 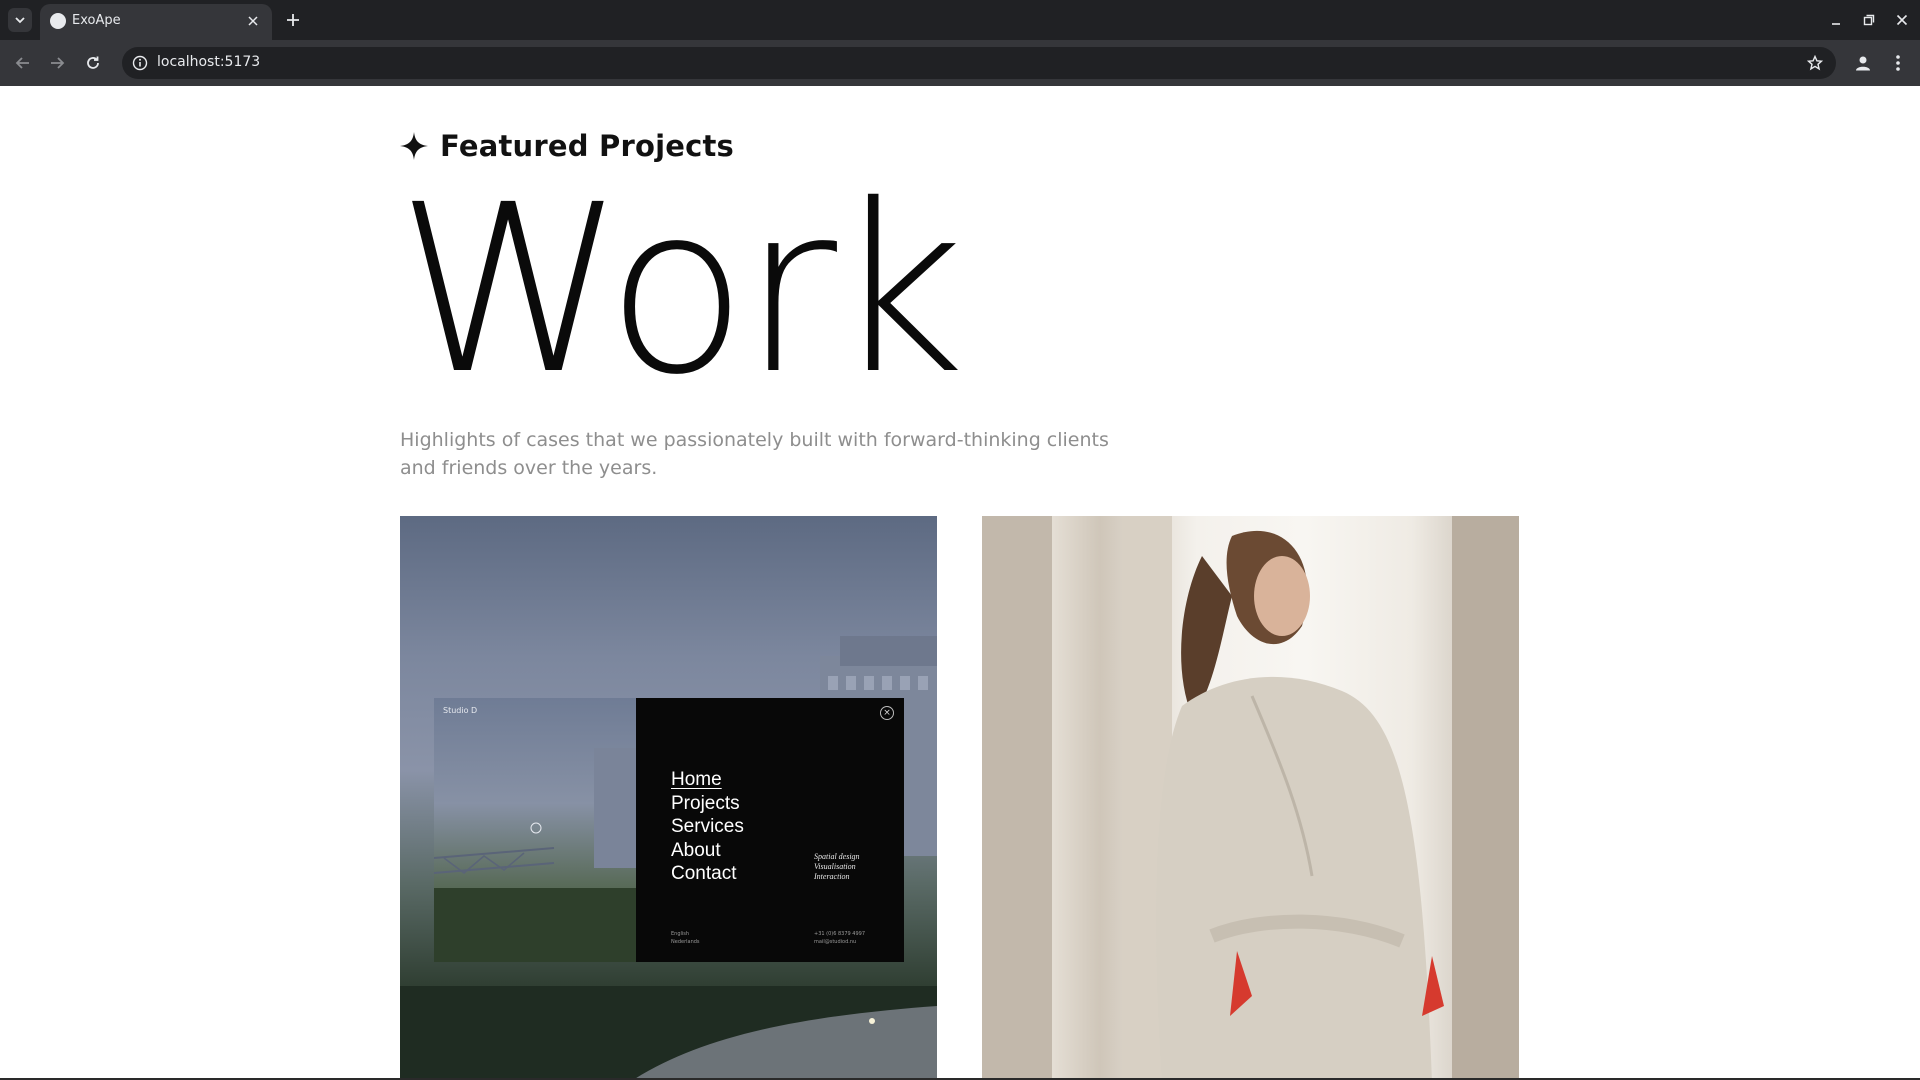 I want to click on mockup-menu: Home Projects Services About Contact, so click(x=707, y=827).